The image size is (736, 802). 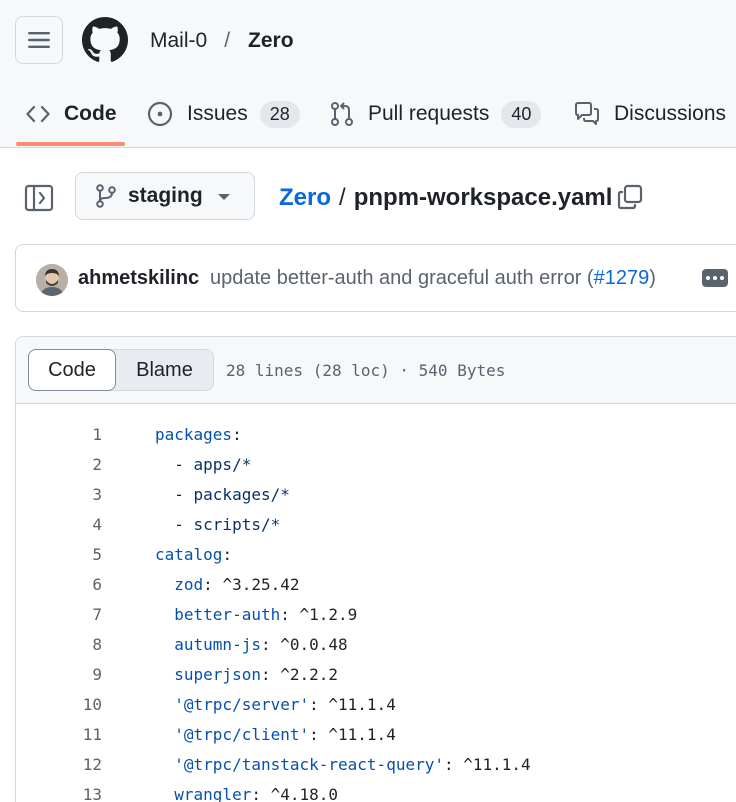 I want to click on yaml-value: scripts/*, so click(x=237, y=524).